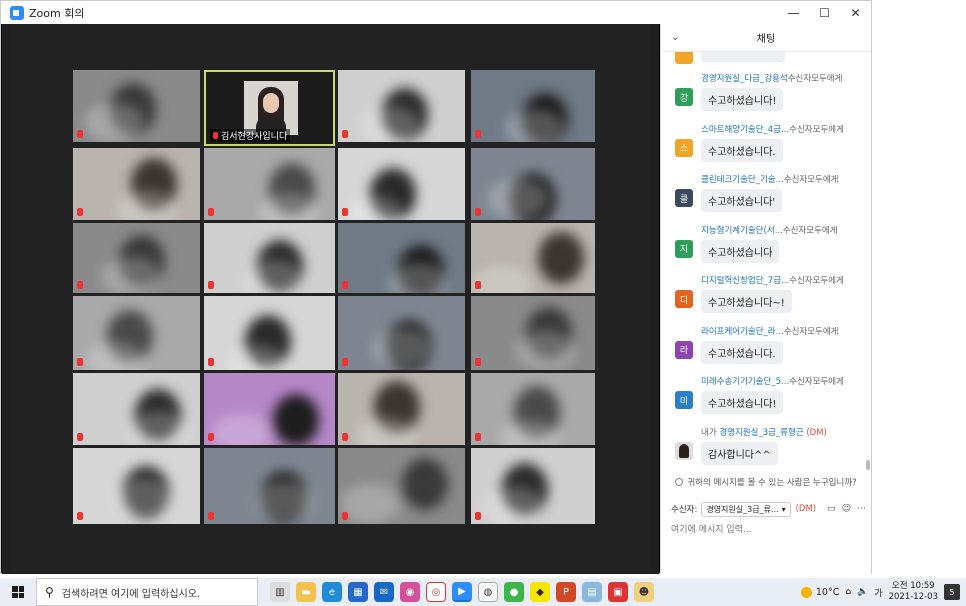 This screenshot has height=606, width=966. What do you see at coordinates (358, 592) in the screenshot?
I see `store-icon: ▦` at bounding box center [358, 592].